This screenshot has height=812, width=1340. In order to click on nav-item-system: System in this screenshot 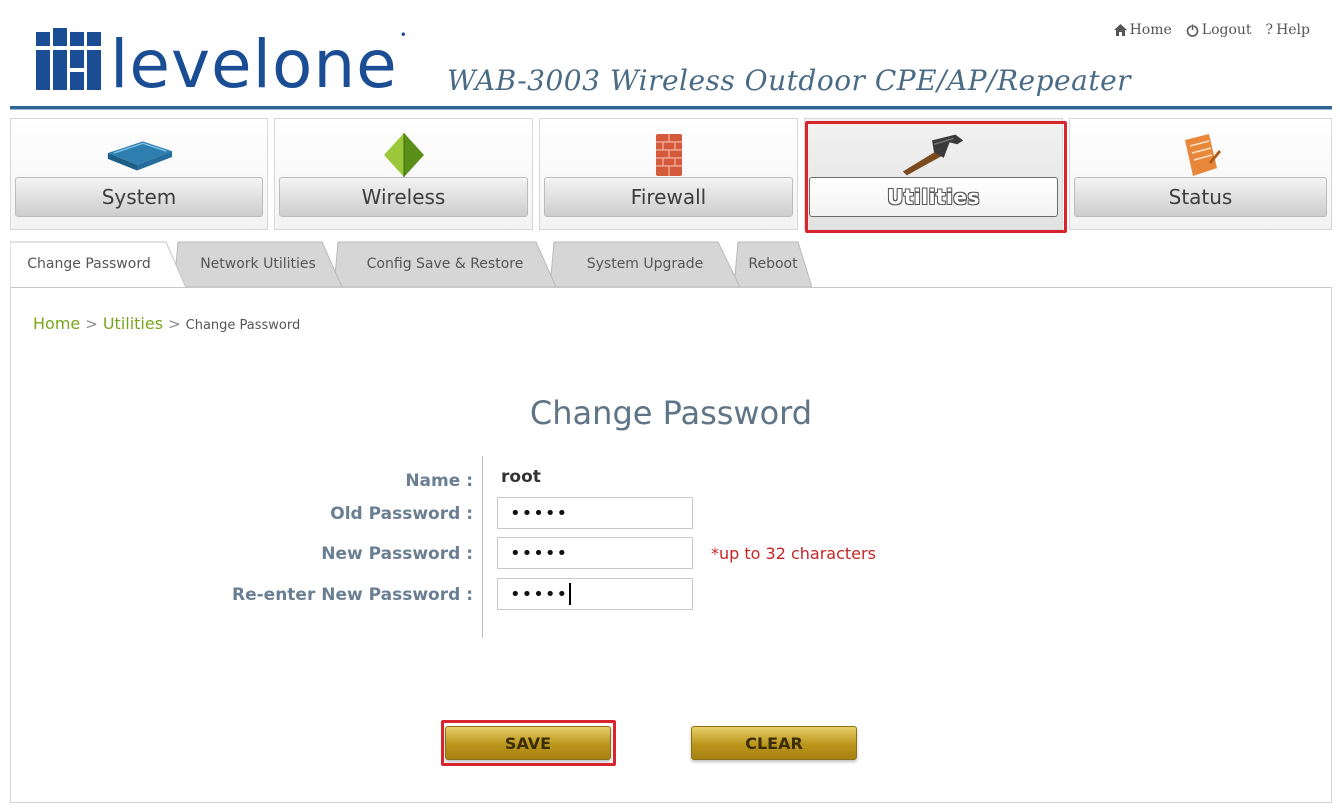, I will do `click(139, 174)`.